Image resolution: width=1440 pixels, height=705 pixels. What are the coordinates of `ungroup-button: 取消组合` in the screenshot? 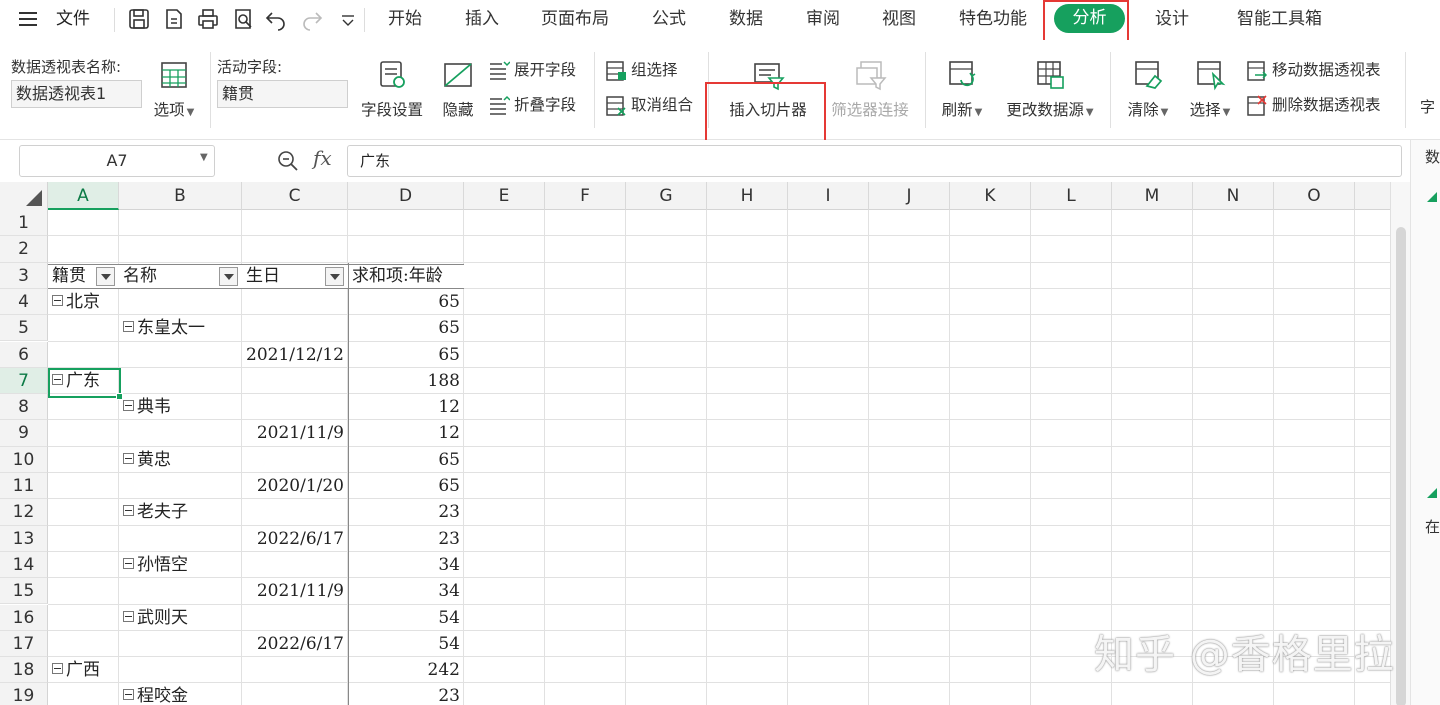 It's located at (649, 105).